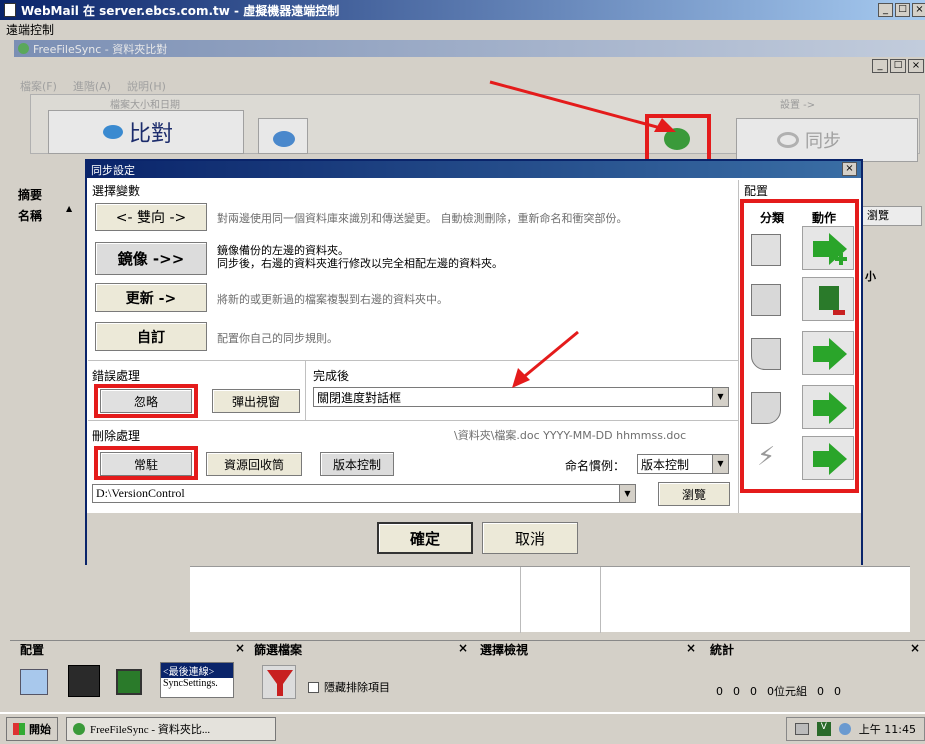 The image size is (925, 744). I want to click on view-panel-title: 選擇檢視, so click(504, 650).